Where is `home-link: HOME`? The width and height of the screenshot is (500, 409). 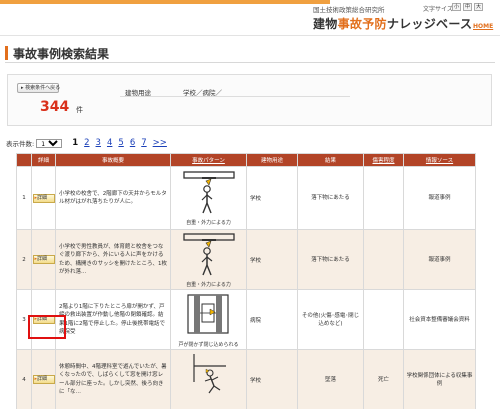 home-link: HOME is located at coordinates (483, 26).